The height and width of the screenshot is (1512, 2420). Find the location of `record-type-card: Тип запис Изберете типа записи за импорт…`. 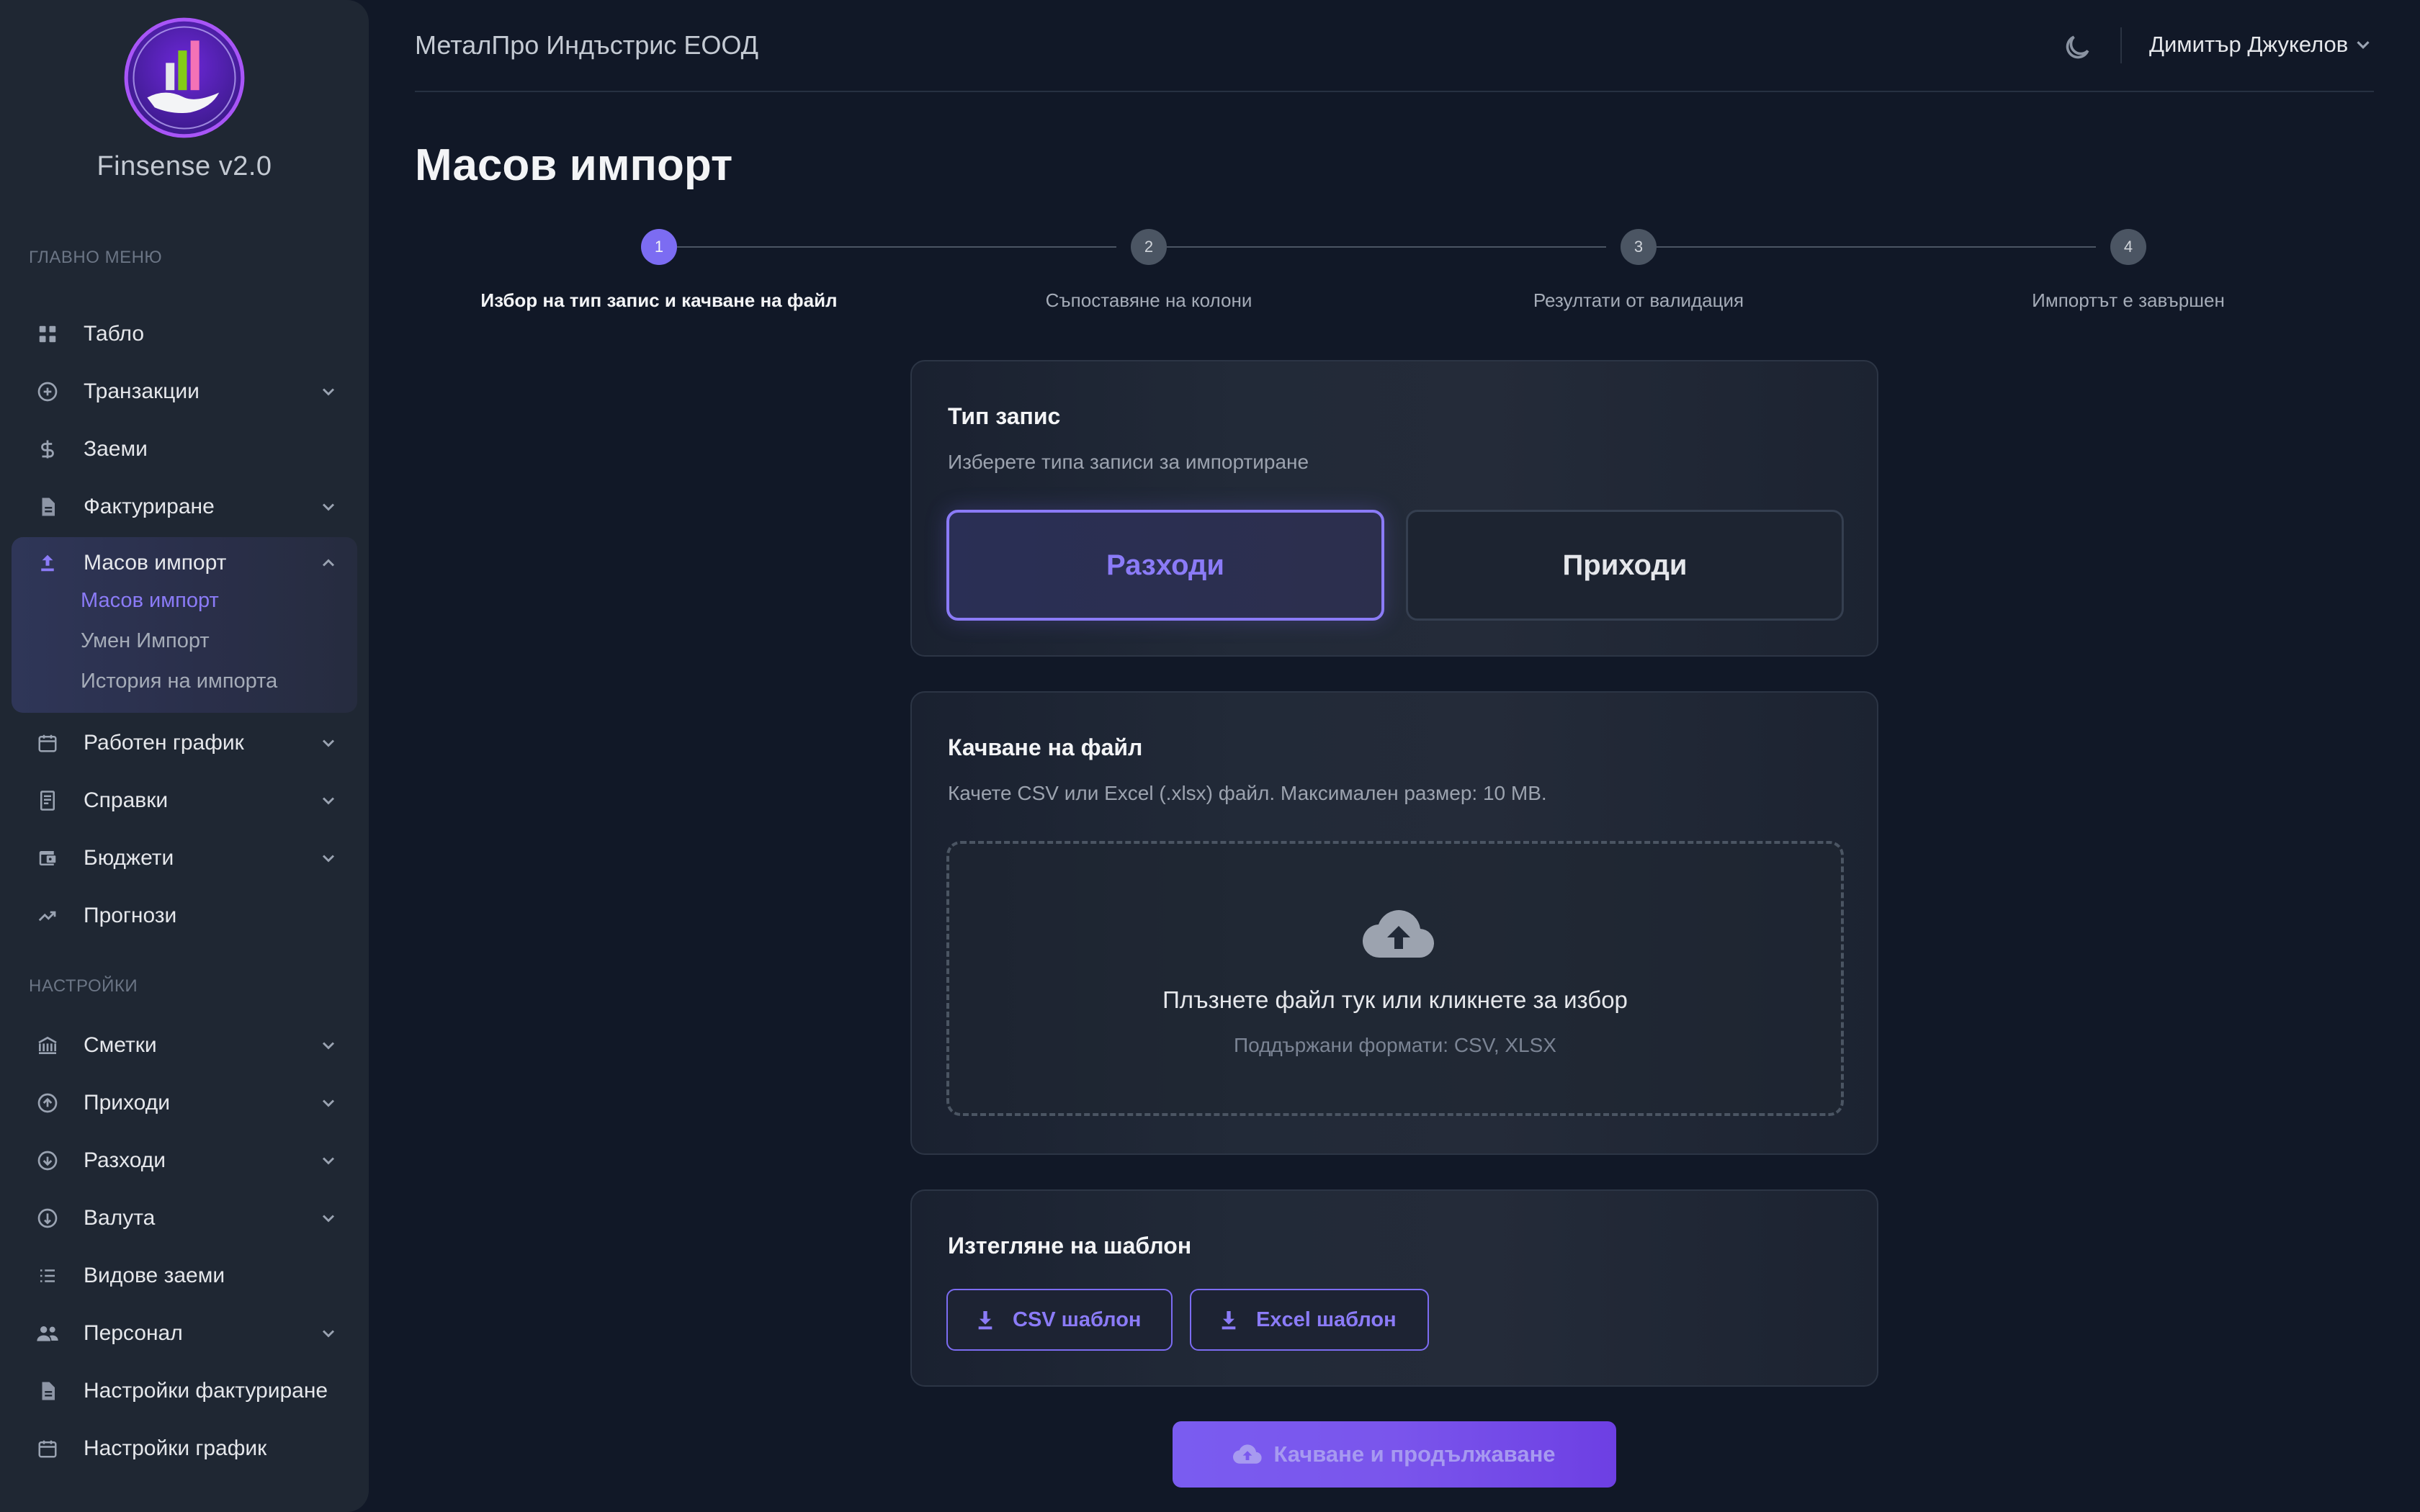

record-type-card: Тип запис Изберете типа записи за импорт… is located at coordinates (1394, 508).